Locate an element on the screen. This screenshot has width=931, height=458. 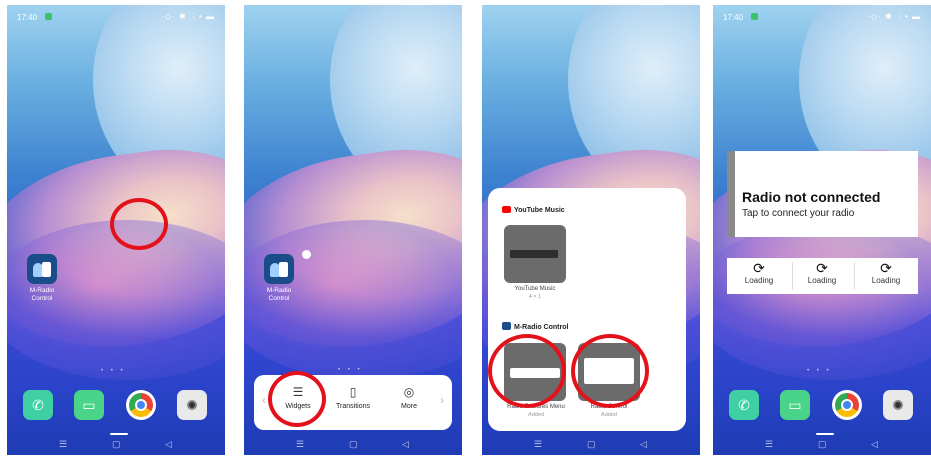
widget-name: YouTube Music is located at coordinates (535, 289).